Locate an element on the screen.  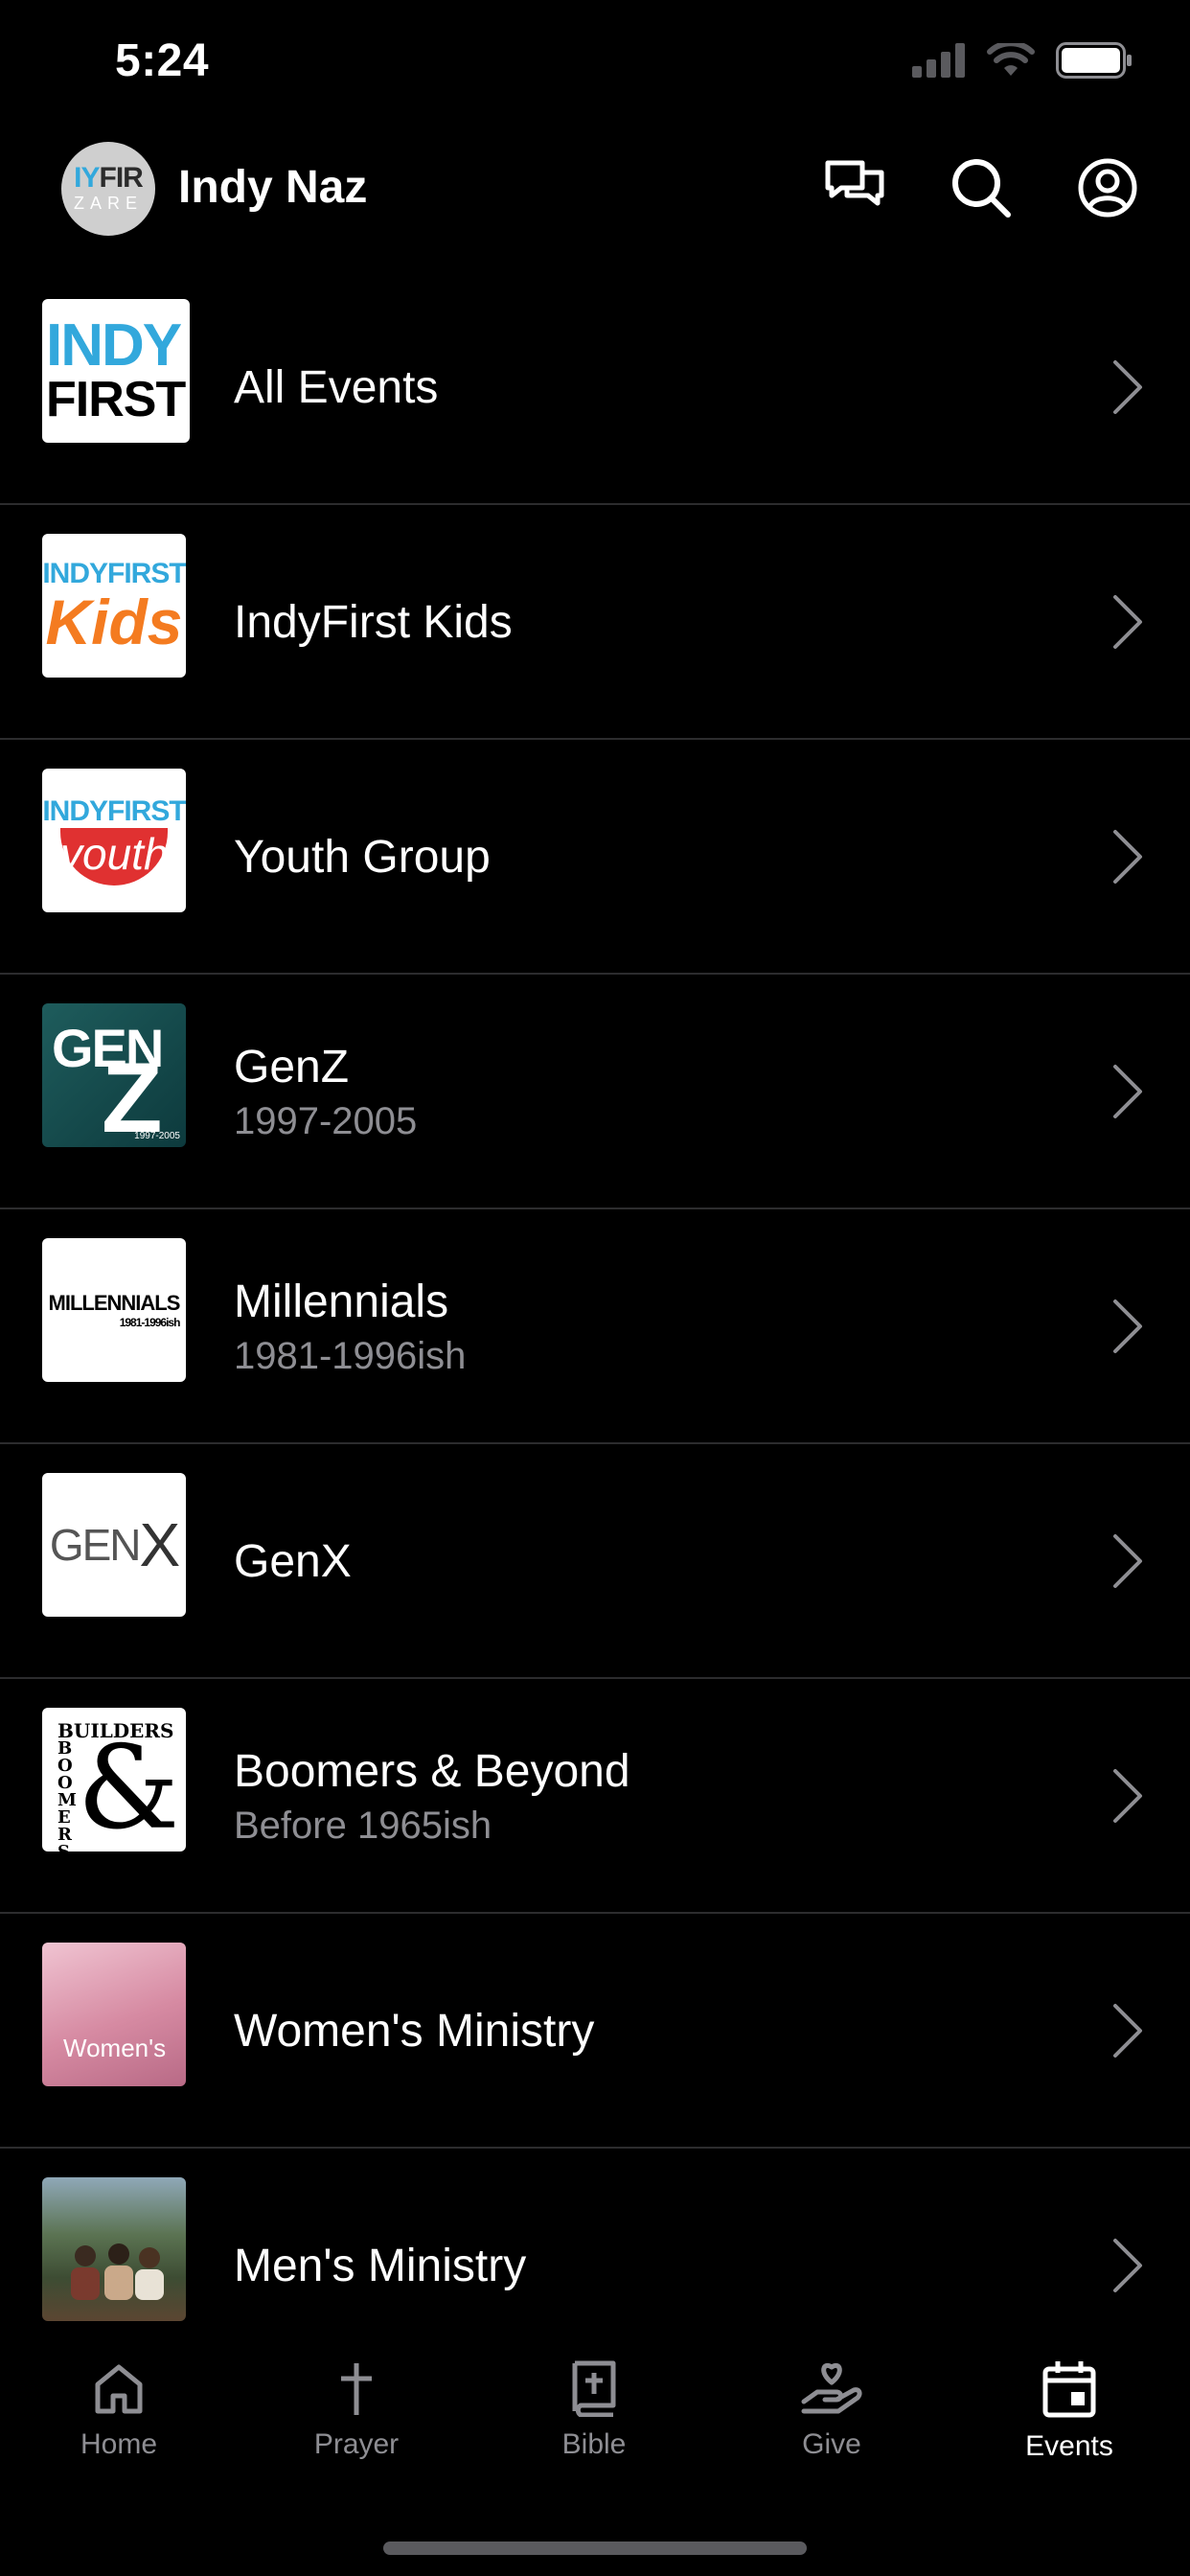
tab-label: Home is located at coordinates (119, 2444).